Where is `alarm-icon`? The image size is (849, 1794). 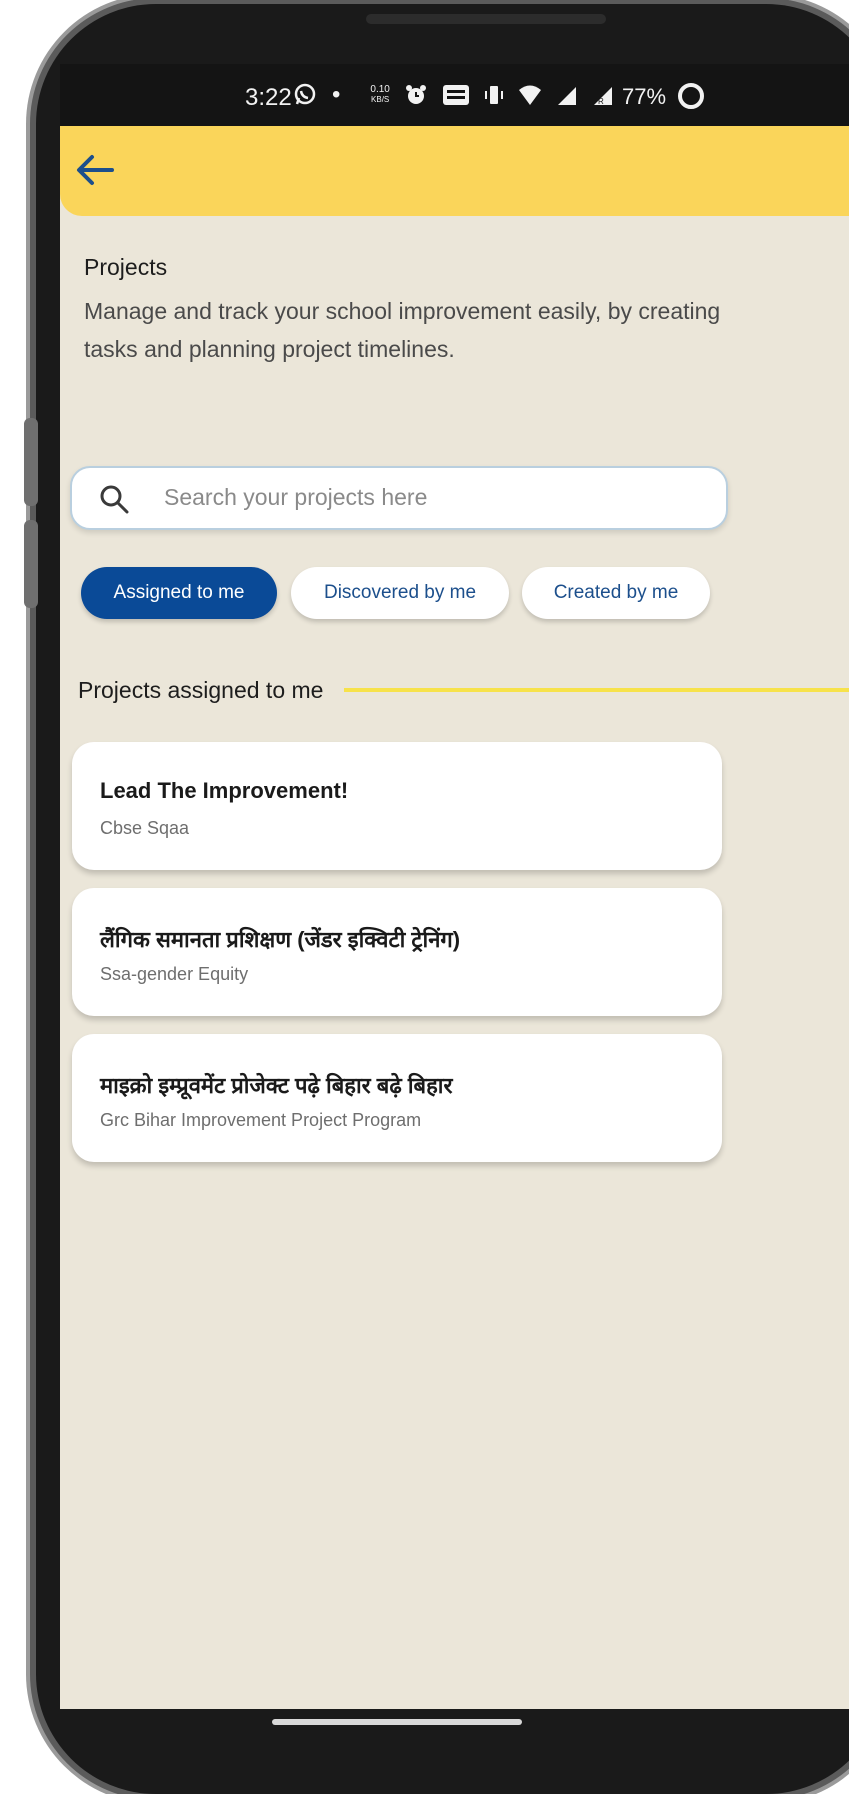
alarm-icon is located at coordinates (415, 94).